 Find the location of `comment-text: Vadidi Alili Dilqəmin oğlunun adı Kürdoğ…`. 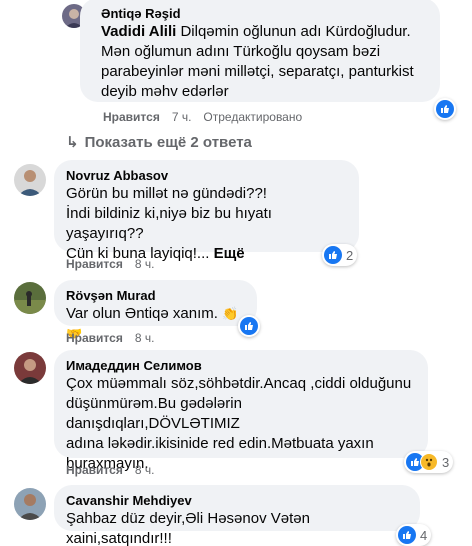

comment-text: Vadidi Alili Dilqəmin oğlunun adı Kürdoğ… is located at coordinates (257, 61).